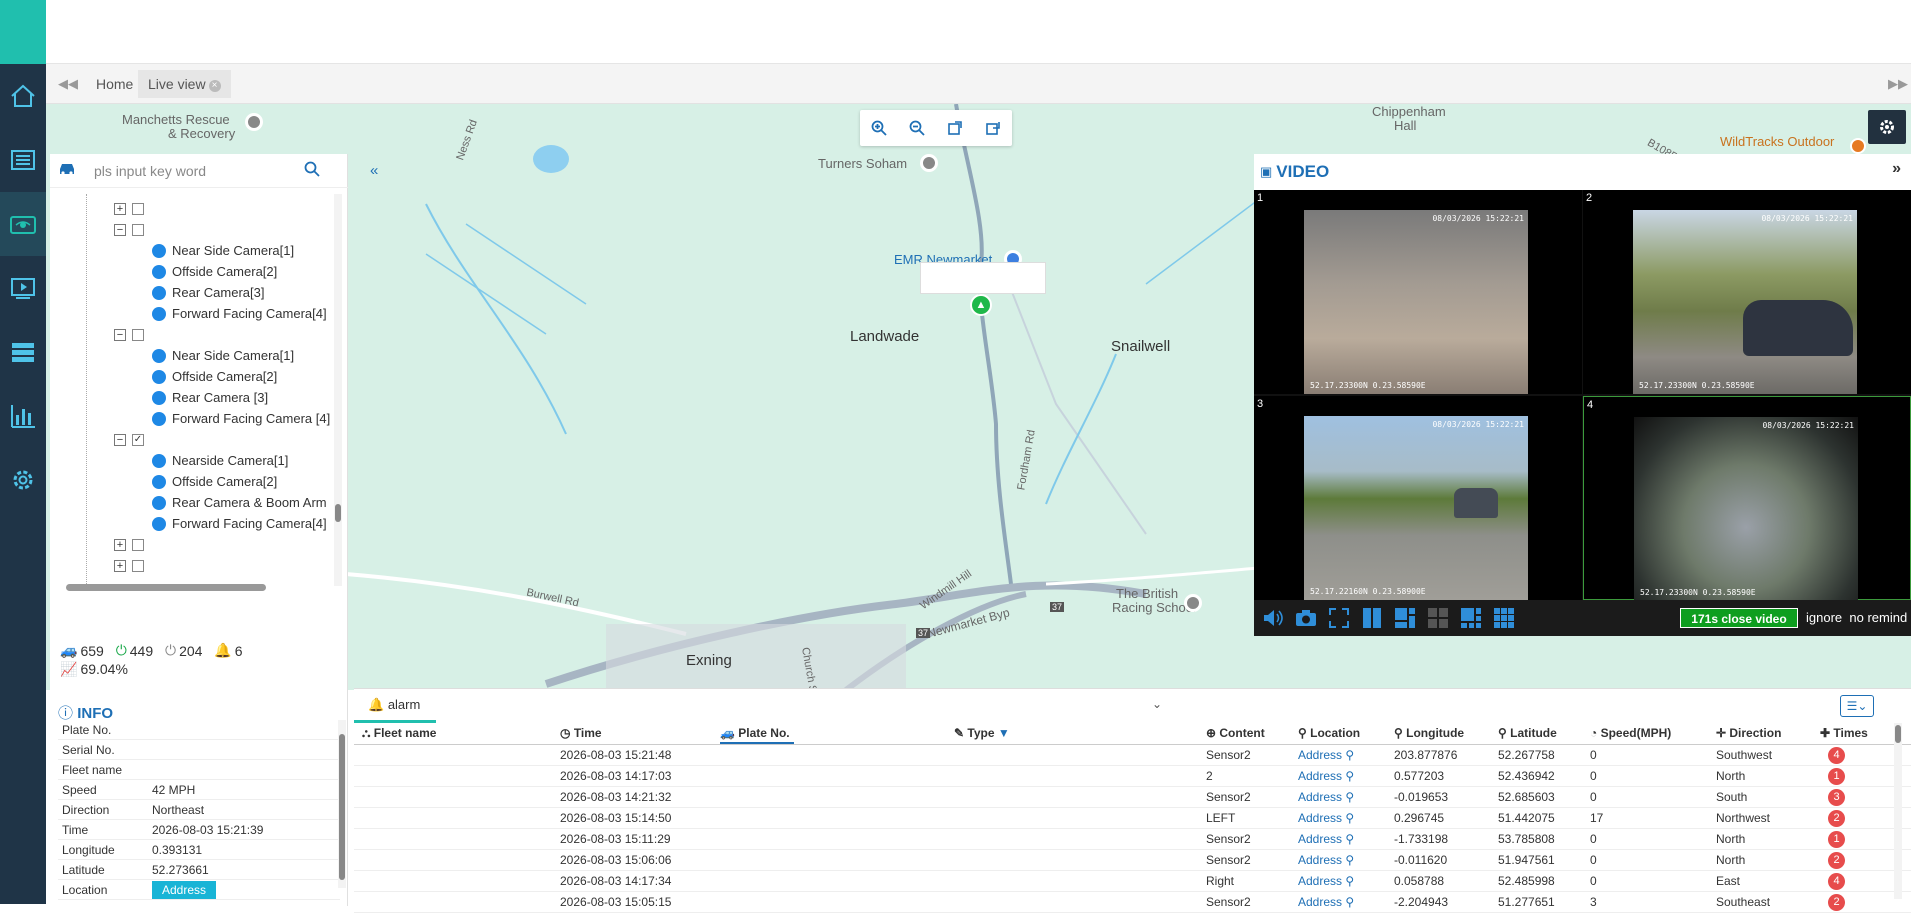 This screenshot has width=1911, height=913. I want to click on search-input, so click(179, 170).